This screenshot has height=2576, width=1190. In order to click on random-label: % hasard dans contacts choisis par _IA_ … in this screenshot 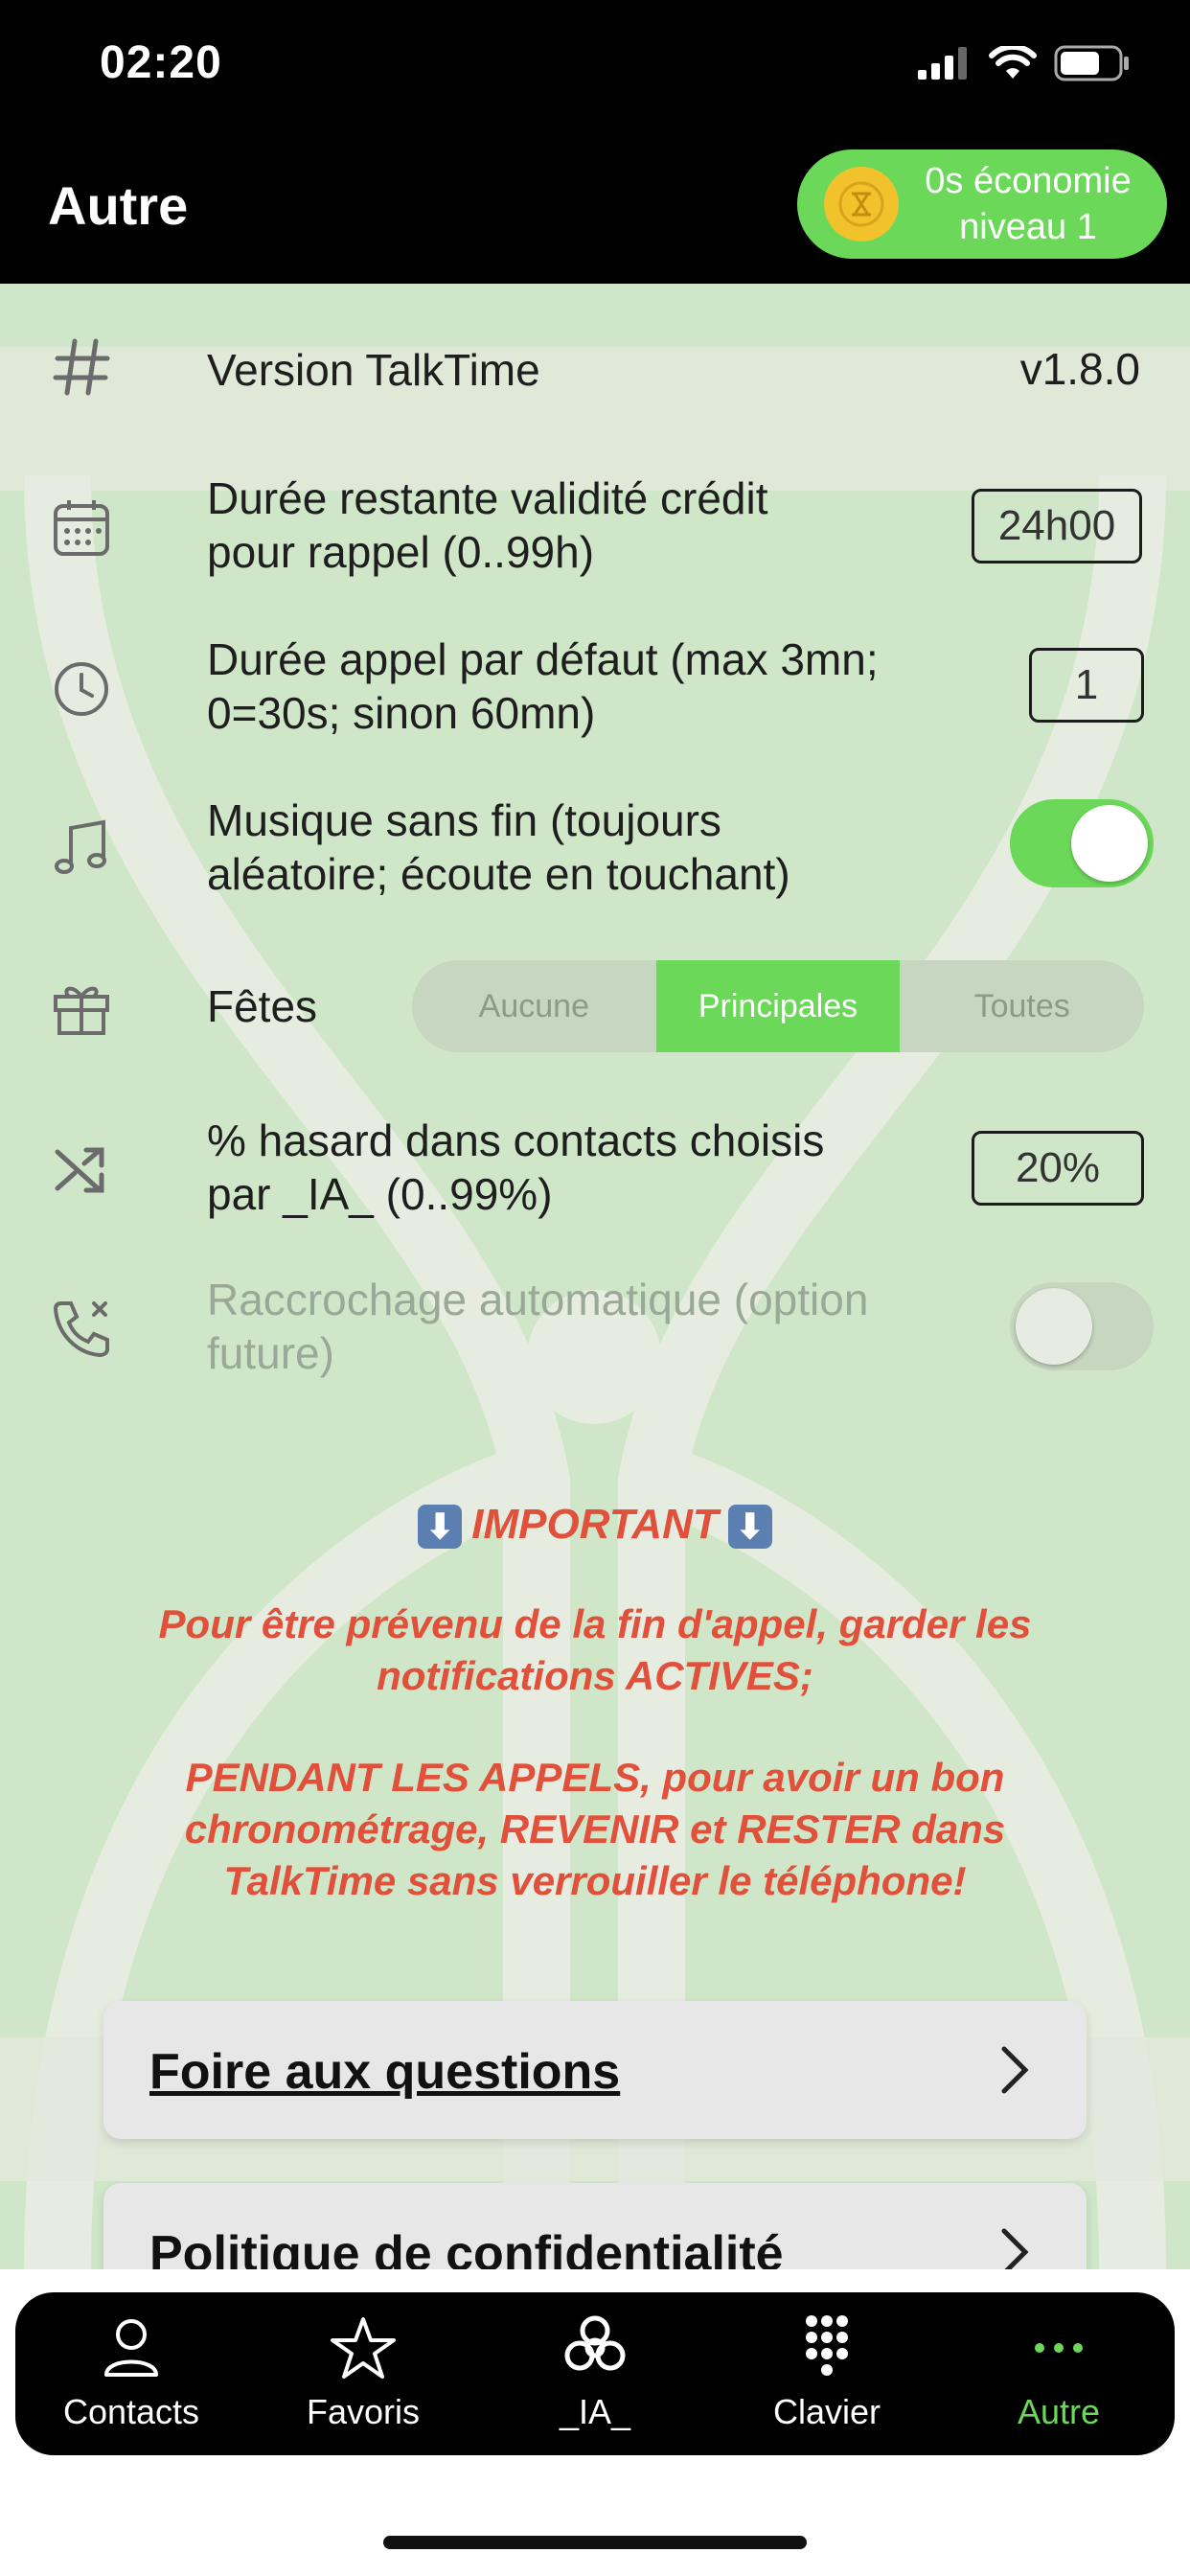, I will do `click(515, 1167)`.